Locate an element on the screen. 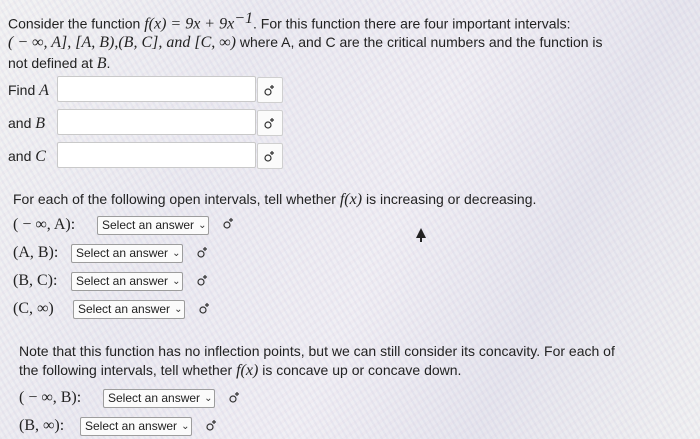 Image resolution: width=700 pixels, height=439 pixels. field-label-c: and C is located at coordinates (27, 156).